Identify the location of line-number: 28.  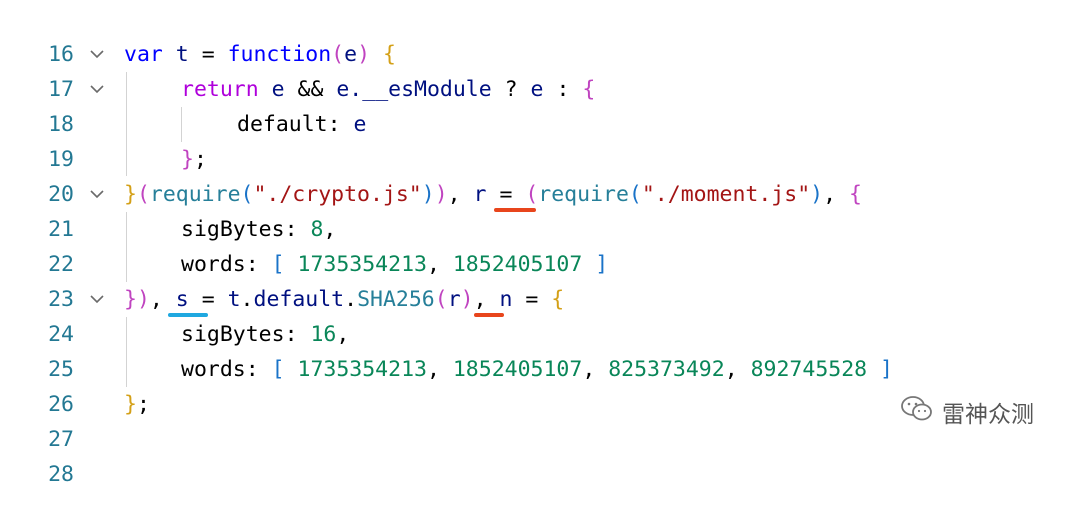
(61, 474).